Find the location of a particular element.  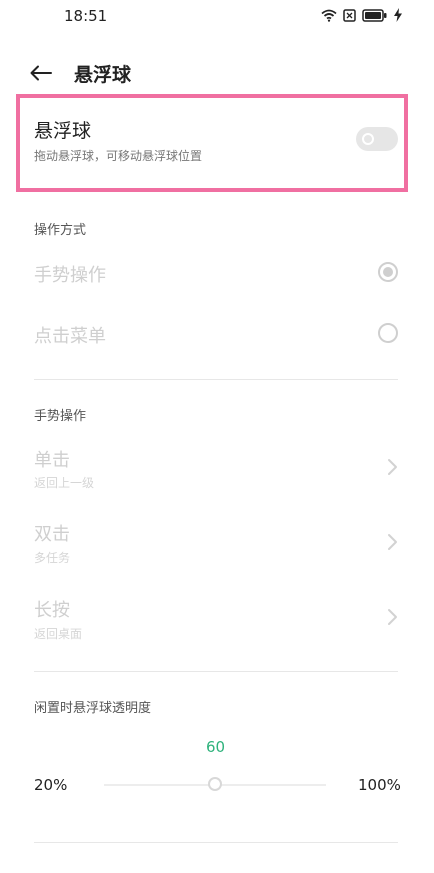

slider-value: 60 is located at coordinates (216, 747).